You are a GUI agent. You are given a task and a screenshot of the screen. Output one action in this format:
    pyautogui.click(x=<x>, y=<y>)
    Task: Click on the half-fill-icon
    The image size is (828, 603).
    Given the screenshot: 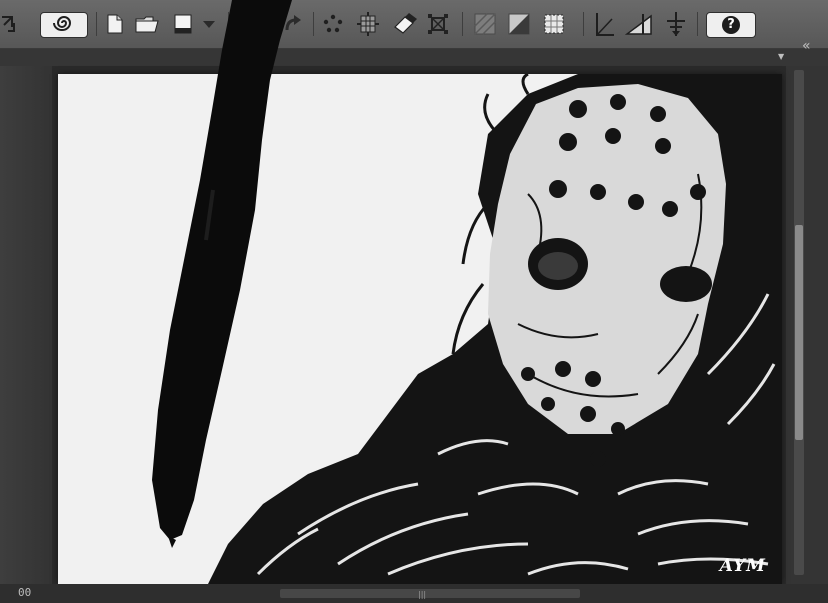 What is the action you would take?
    pyautogui.click(x=519, y=24)
    